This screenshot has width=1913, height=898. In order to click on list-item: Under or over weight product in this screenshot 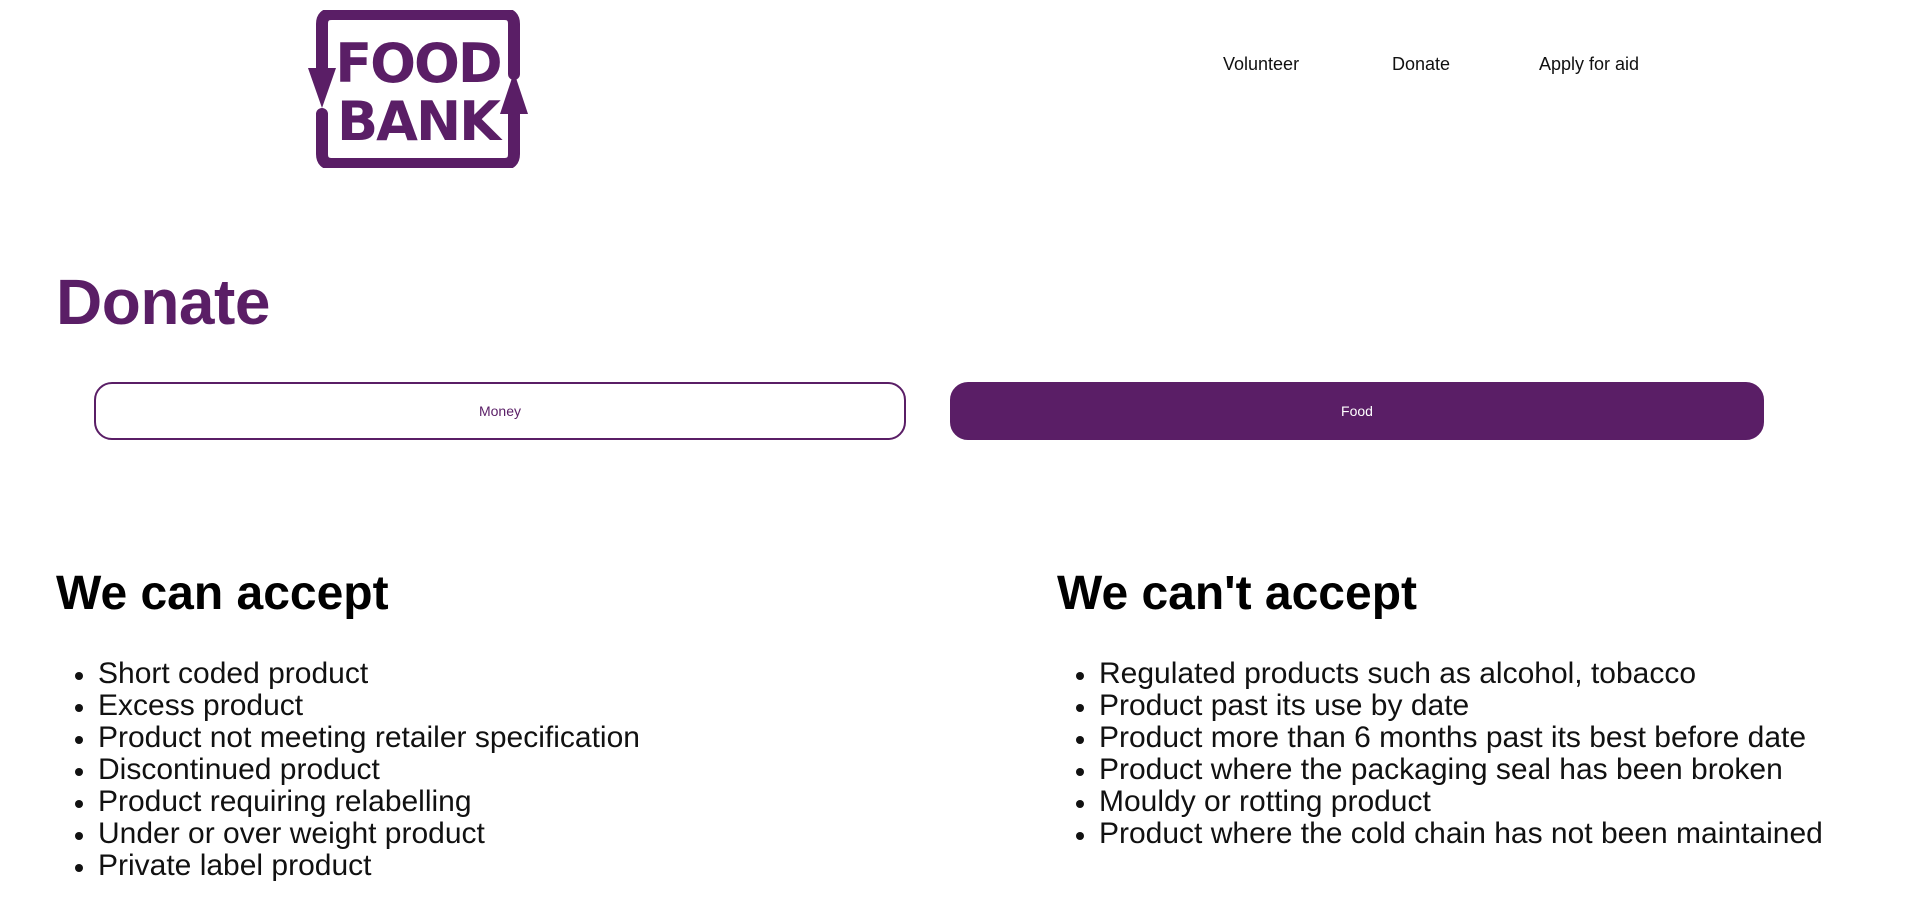, I will do `click(348, 834)`.